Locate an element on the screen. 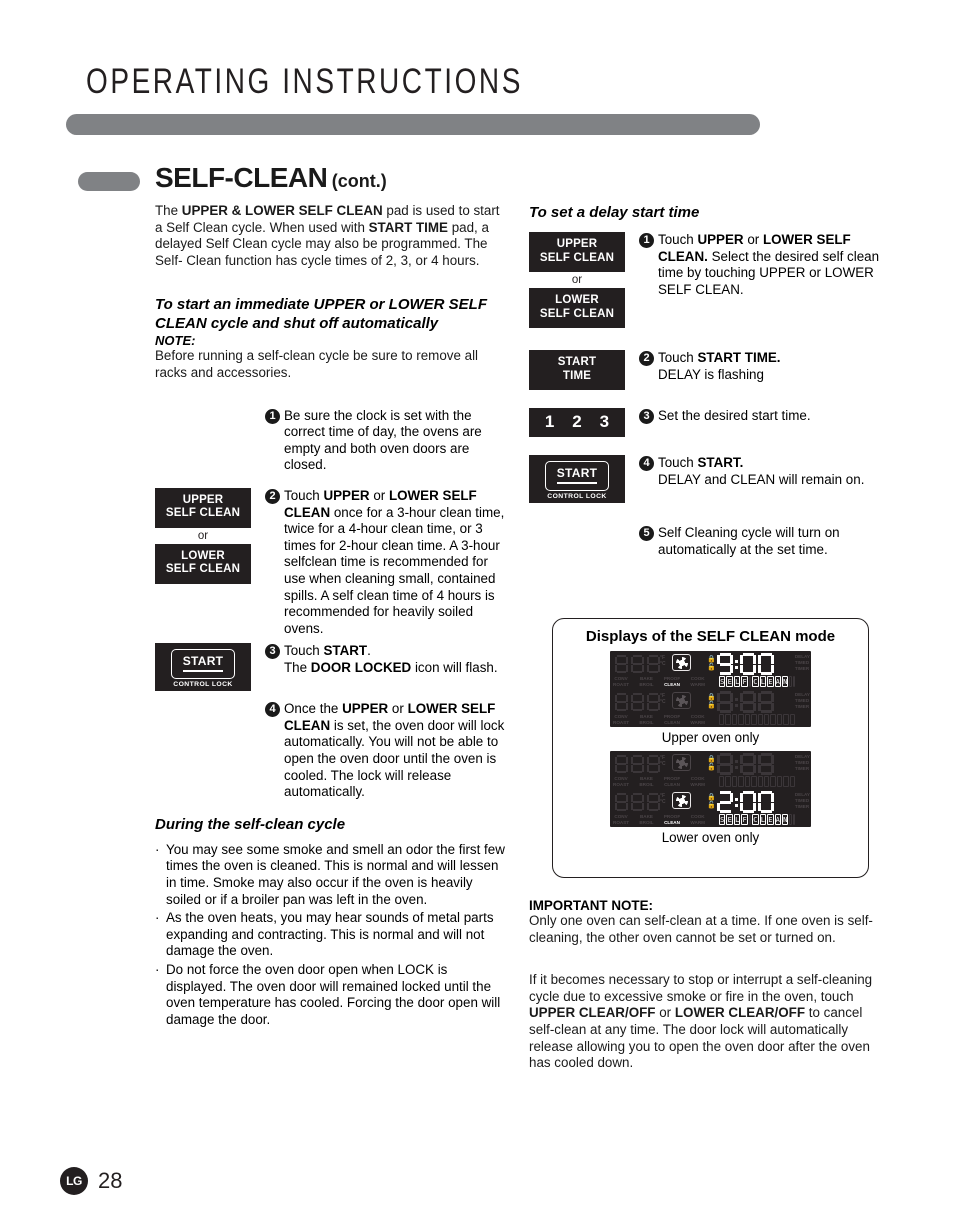 Image resolution: width=954 pixels, height=1225 pixels. led-lower-right: 🔒 🔓 DELAY TIMED TIMER is located at coordinates (758, 708).